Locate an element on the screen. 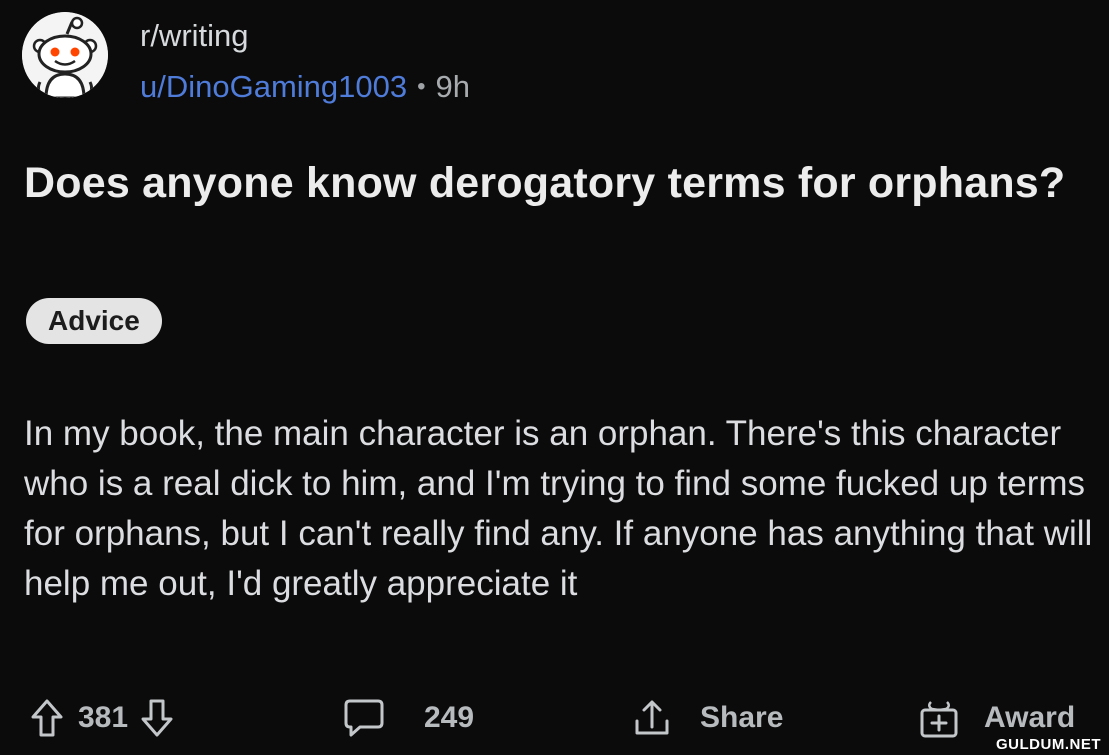  share-label: Share is located at coordinates (742, 717).